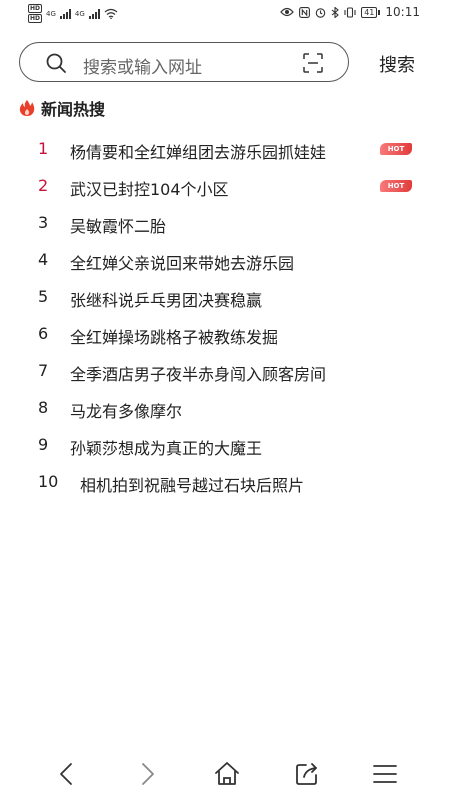 The width and height of the screenshot is (450, 800). What do you see at coordinates (43, 259) in the screenshot?
I see `news-rank: 4` at bounding box center [43, 259].